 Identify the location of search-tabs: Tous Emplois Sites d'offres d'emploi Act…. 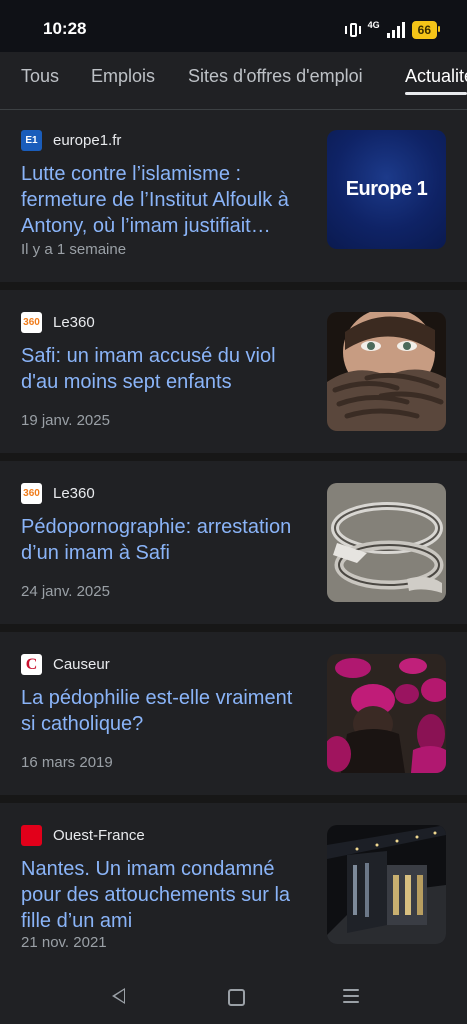
(233, 81).